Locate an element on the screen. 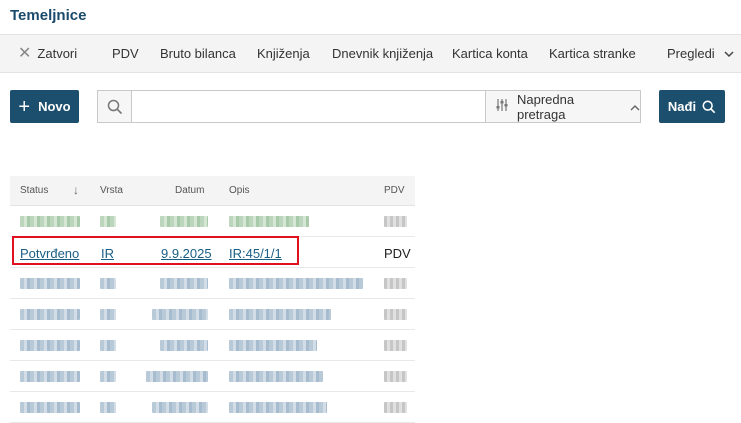 The width and height of the screenshot is (741, 423). toolbar-item-knjizenja: Knjiženja is located at coordinates (283, 53).